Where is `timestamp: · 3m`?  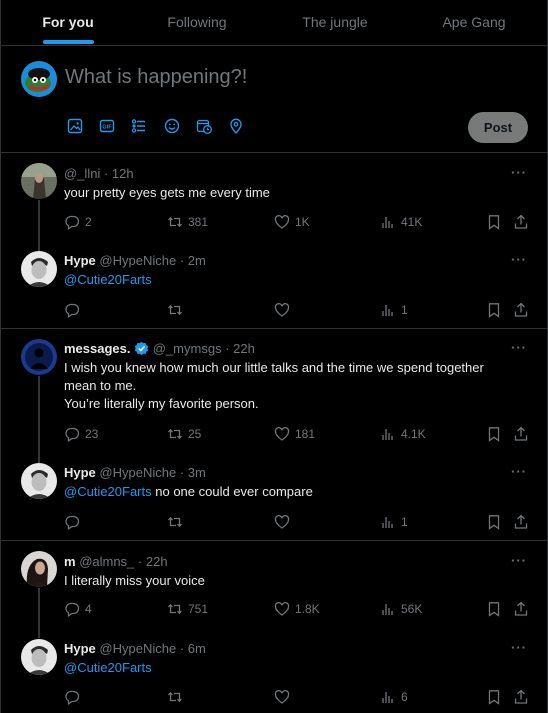 timestamp: · 3m is located at coordinates (193, 472).